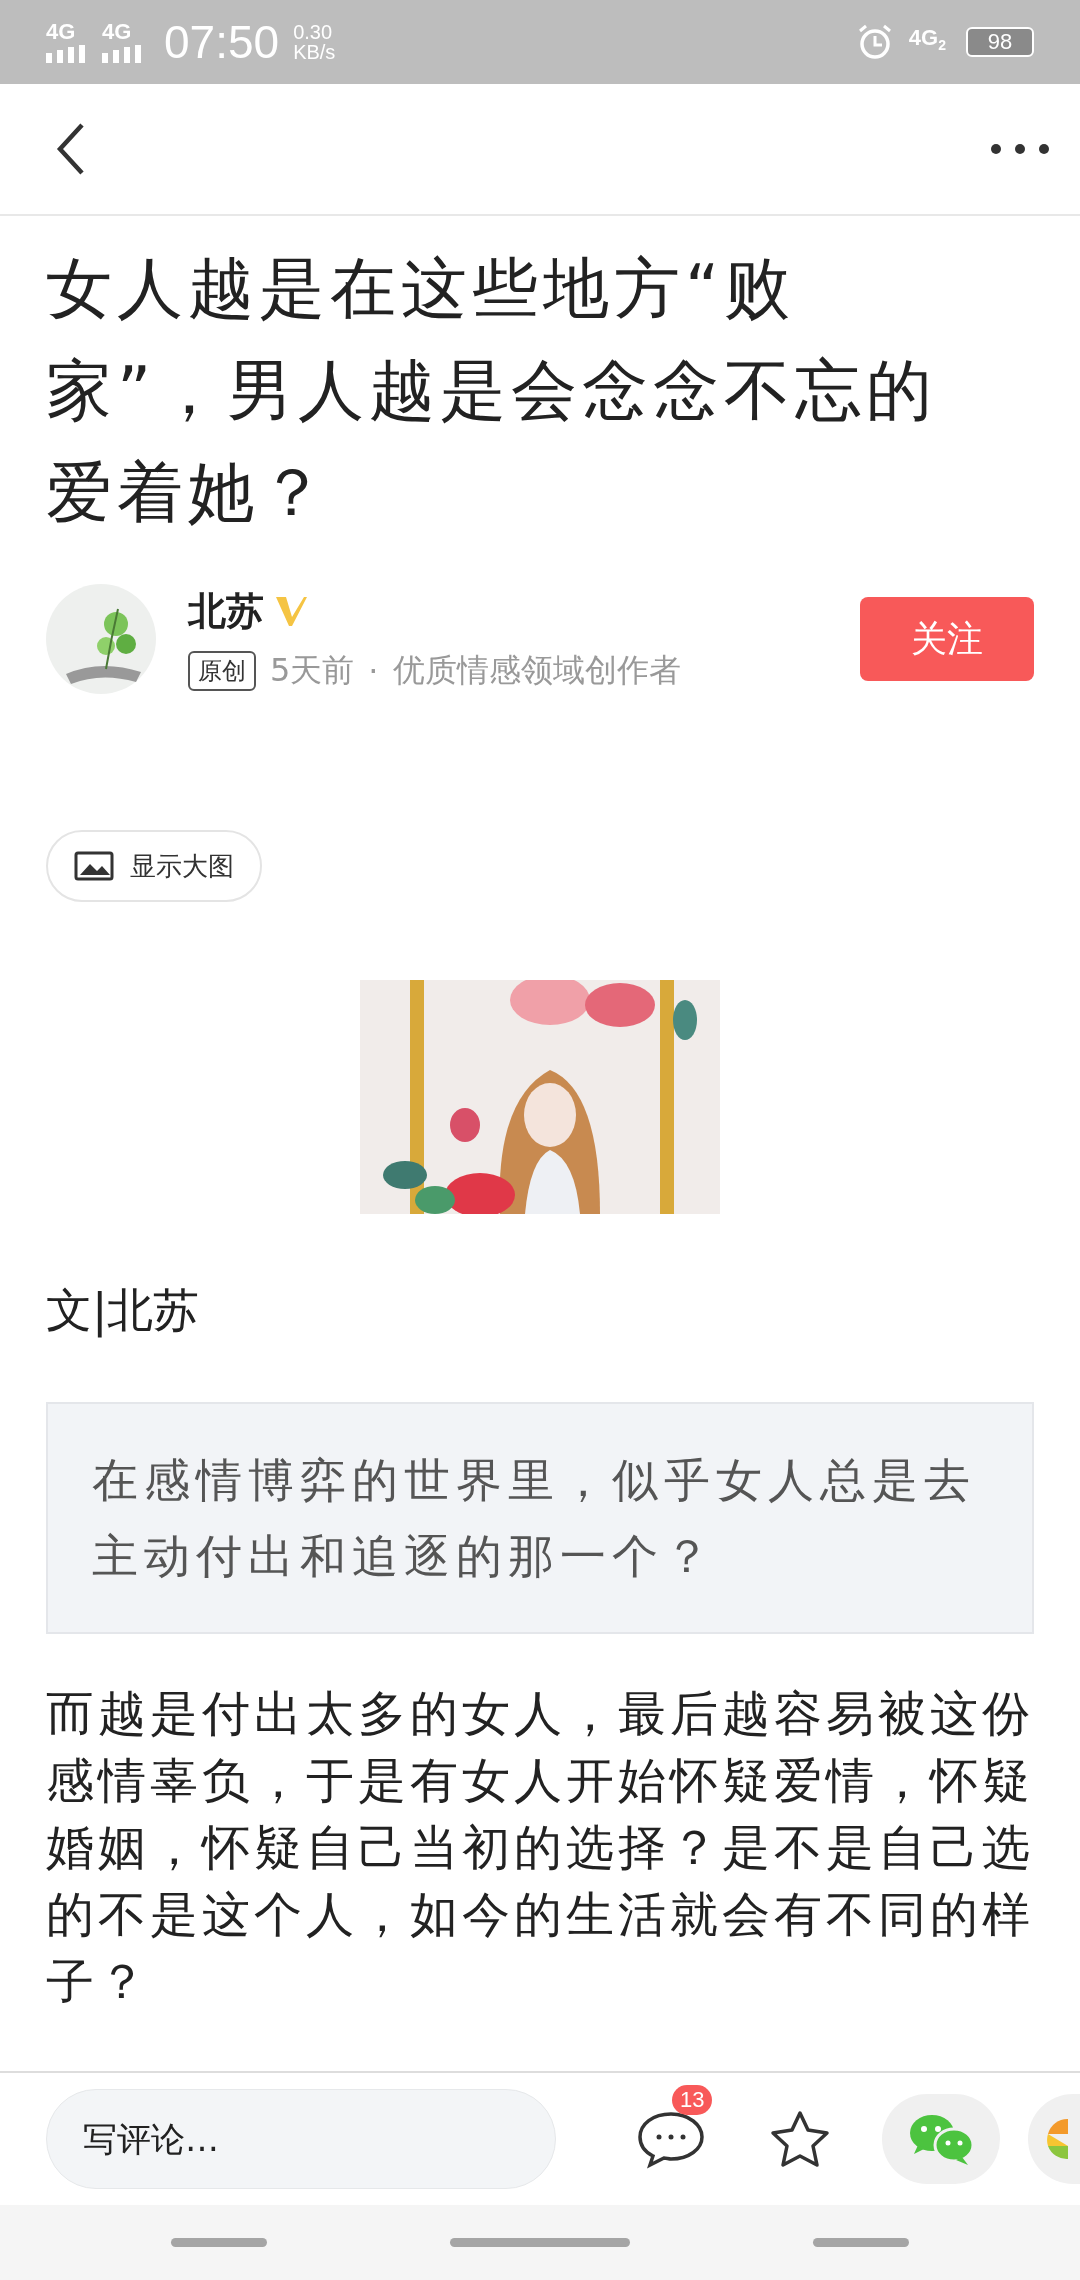  Describe the element at coordinates (671, 2139) in the screenshot. I see `comment-icon` at that location.